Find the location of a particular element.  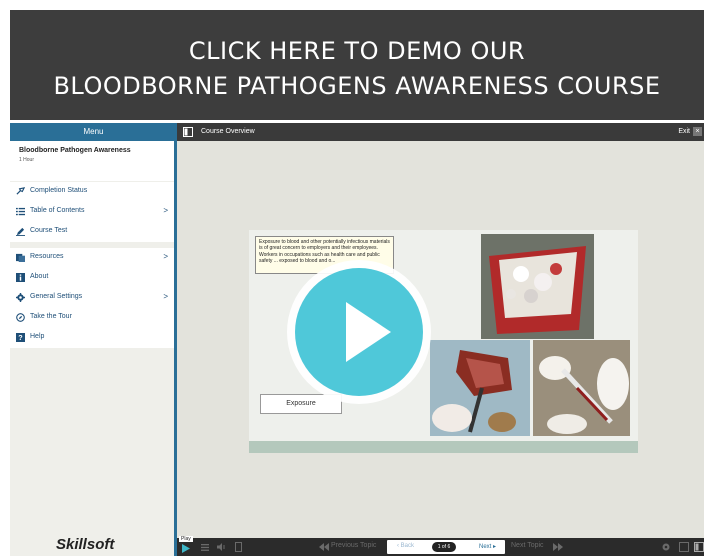

menu-item-general-settings: General Settings > is located at coordinates (92, 297).